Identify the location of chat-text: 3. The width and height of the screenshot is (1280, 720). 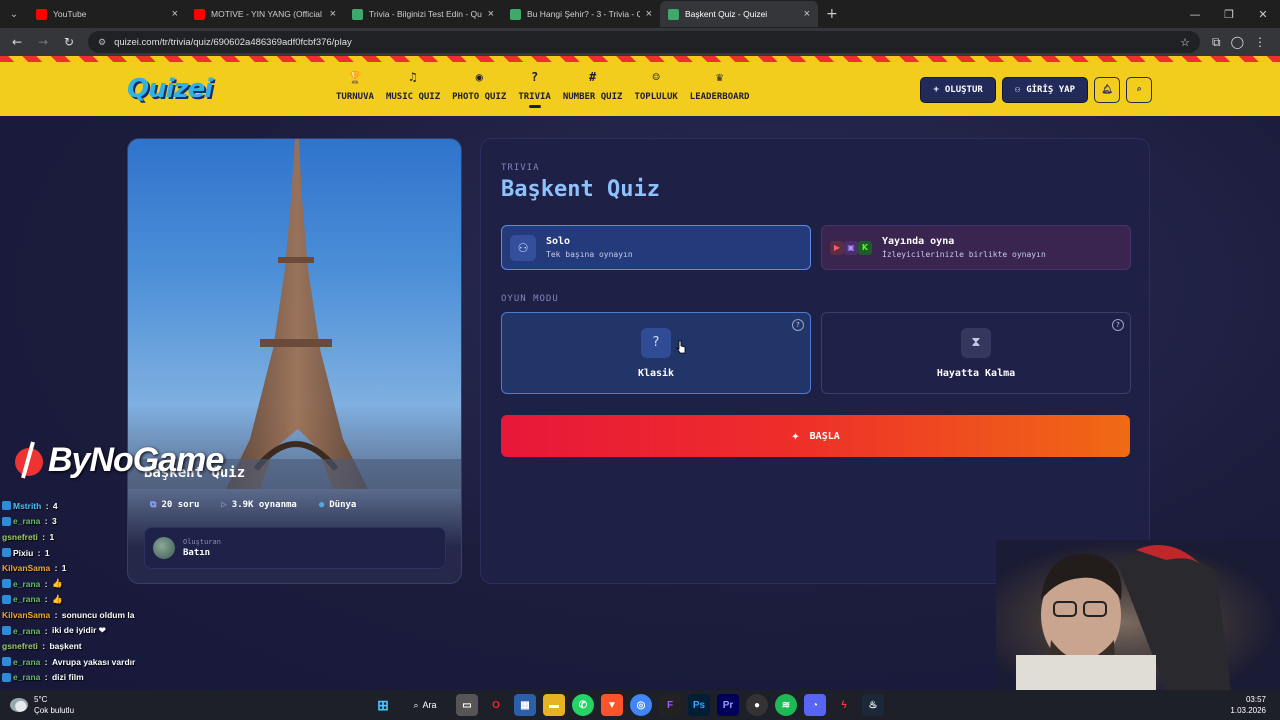
(54, 521).